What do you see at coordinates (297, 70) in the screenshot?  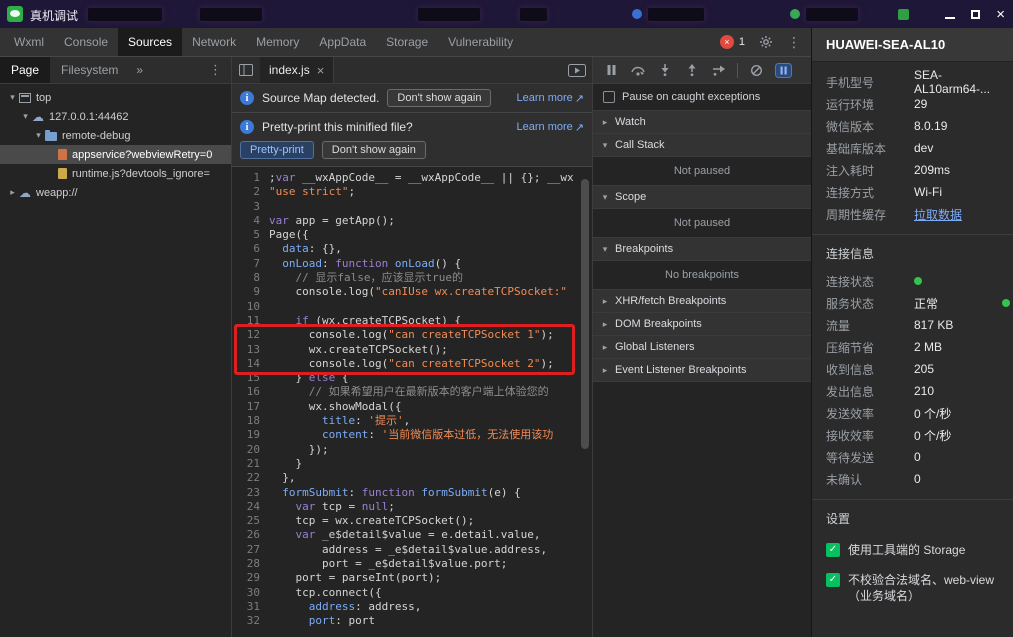 I see `editor-tab-indexjs: index.js ×` at bounding box center [297, 70].